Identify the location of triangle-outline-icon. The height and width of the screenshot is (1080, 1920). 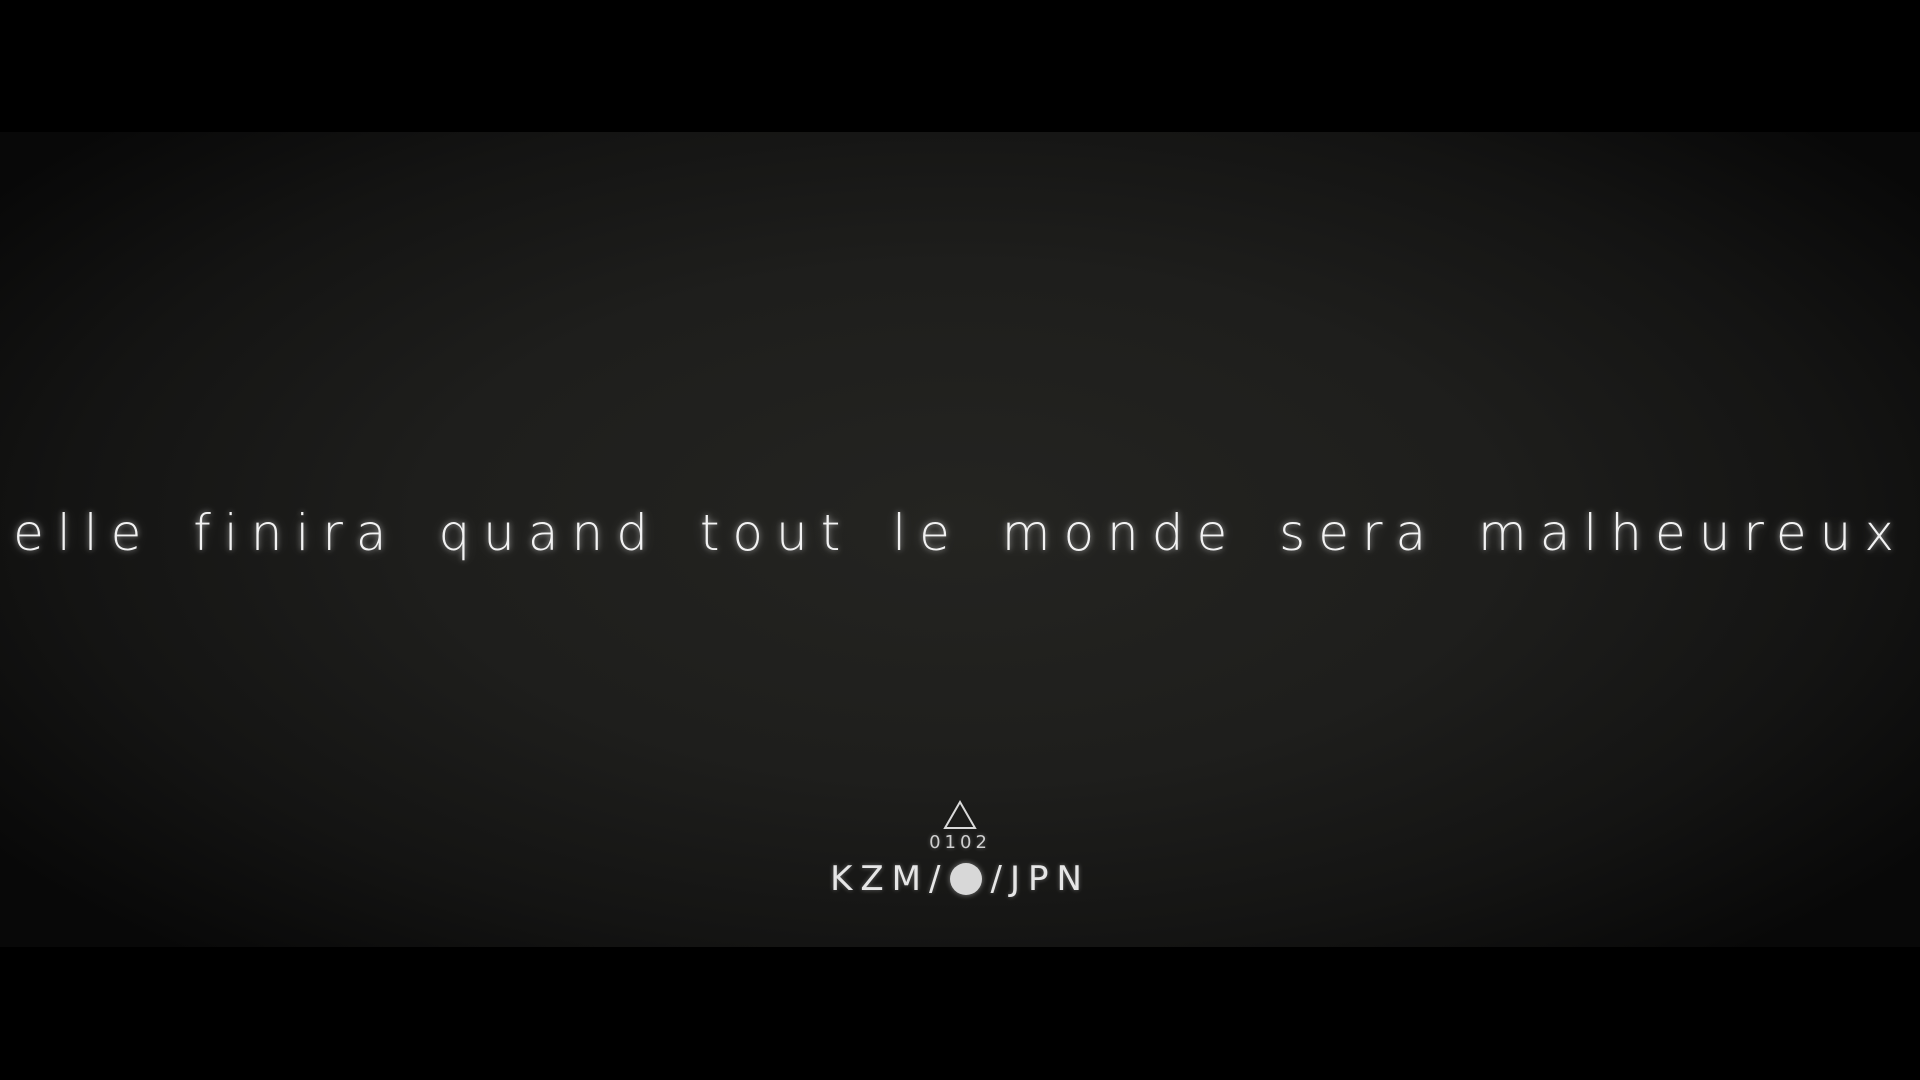
(960, 814).